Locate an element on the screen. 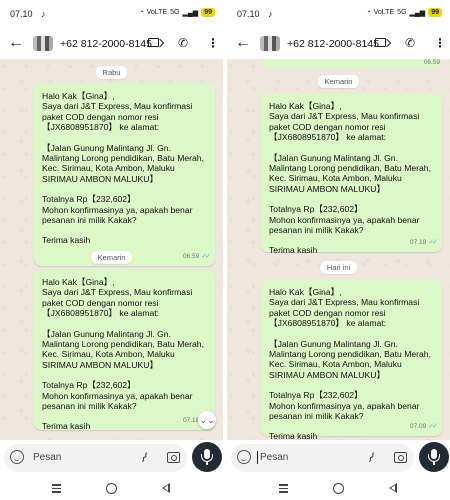 This screenshot has width=450, height=500. mic-icon-stand is located at coordinates (207, 458).